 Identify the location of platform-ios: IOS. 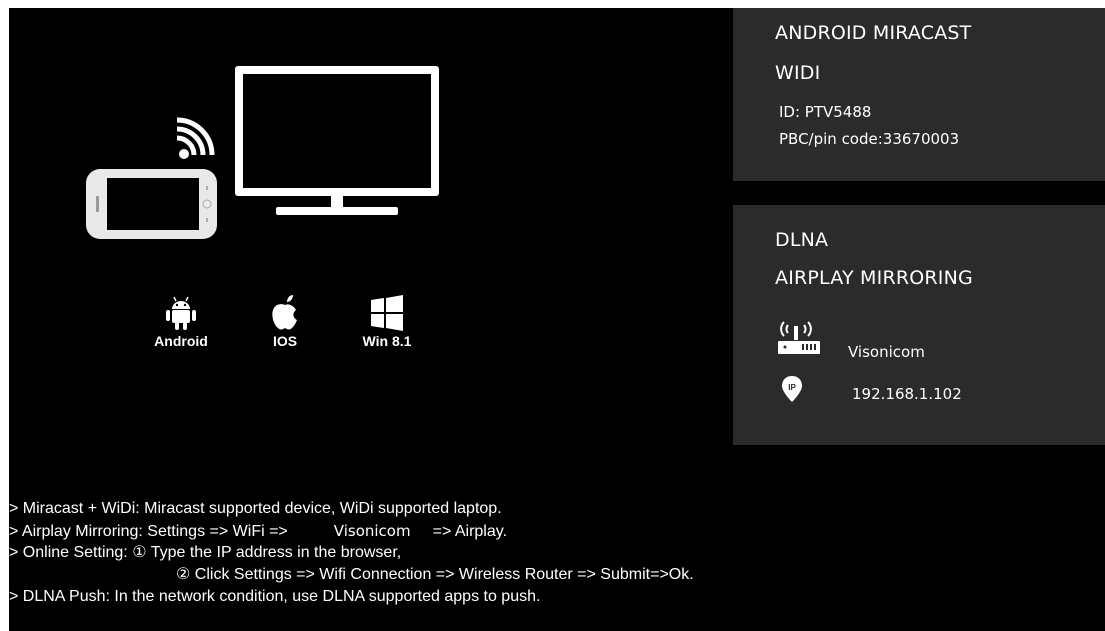
(285, 322).